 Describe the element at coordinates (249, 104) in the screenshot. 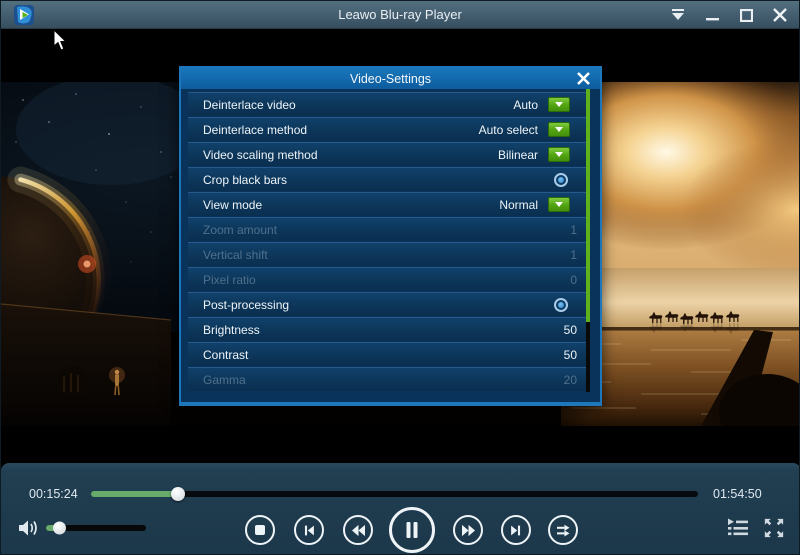

I see `row-label: Deinterlace video` at that location.